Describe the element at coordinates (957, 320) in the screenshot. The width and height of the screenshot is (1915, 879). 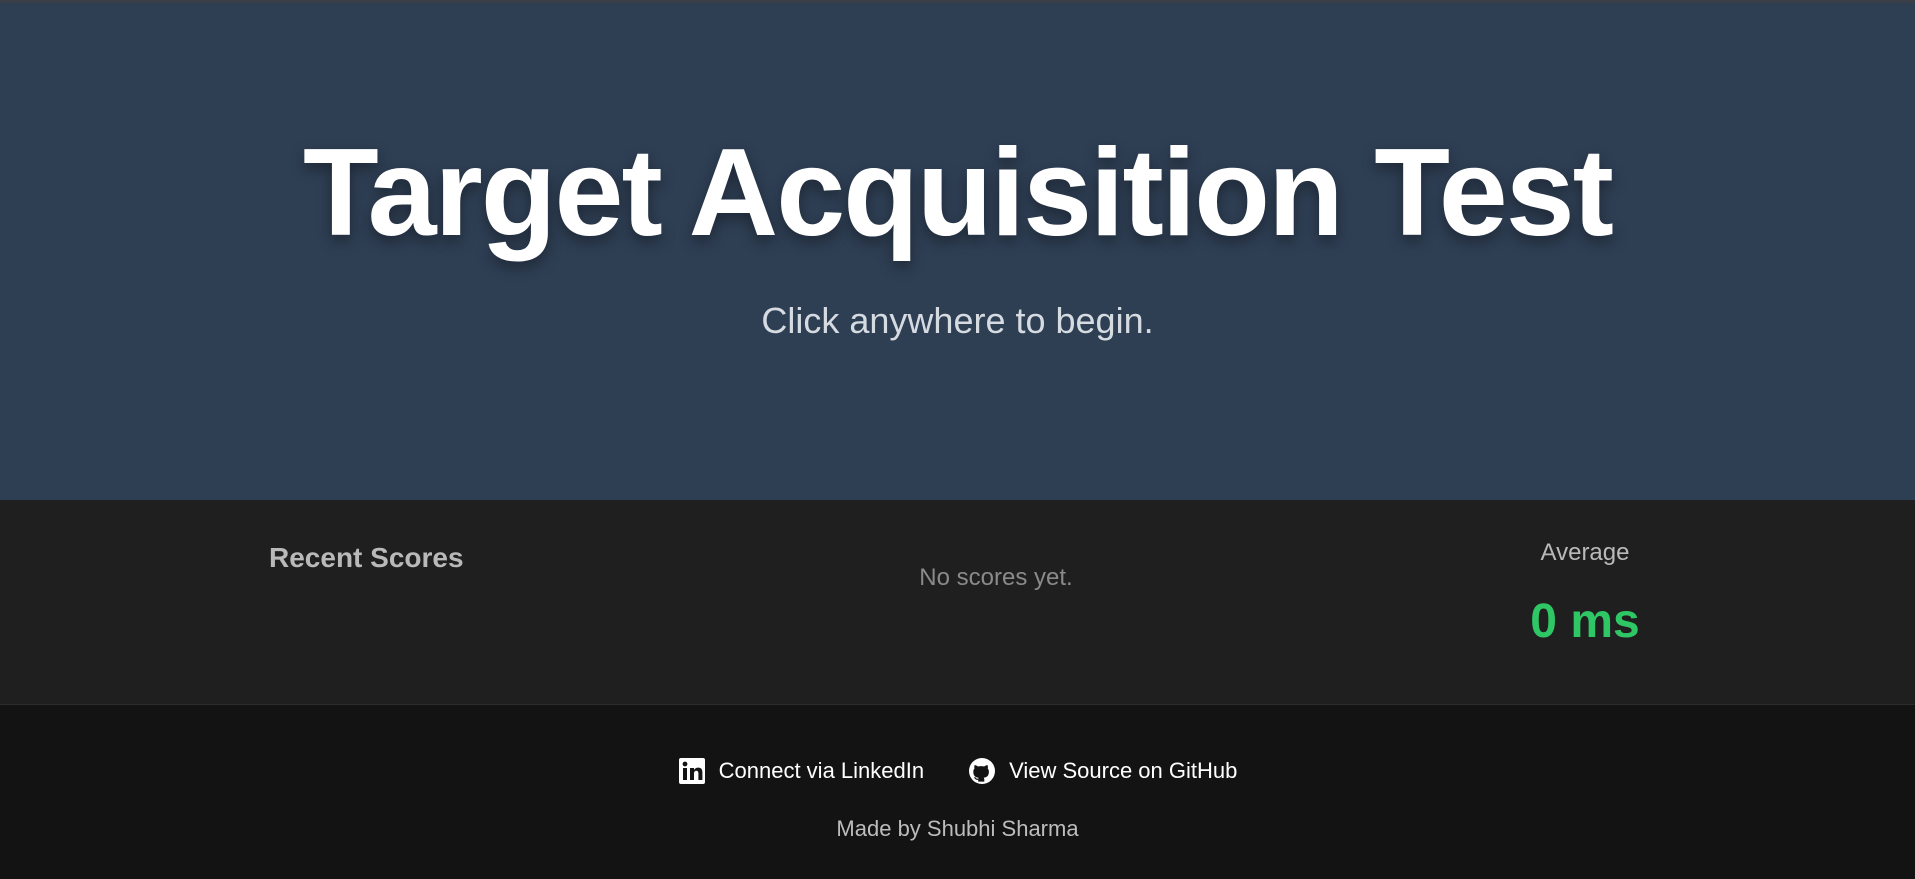
I see `start-instruction: Click anywhere to begin.` at that location.